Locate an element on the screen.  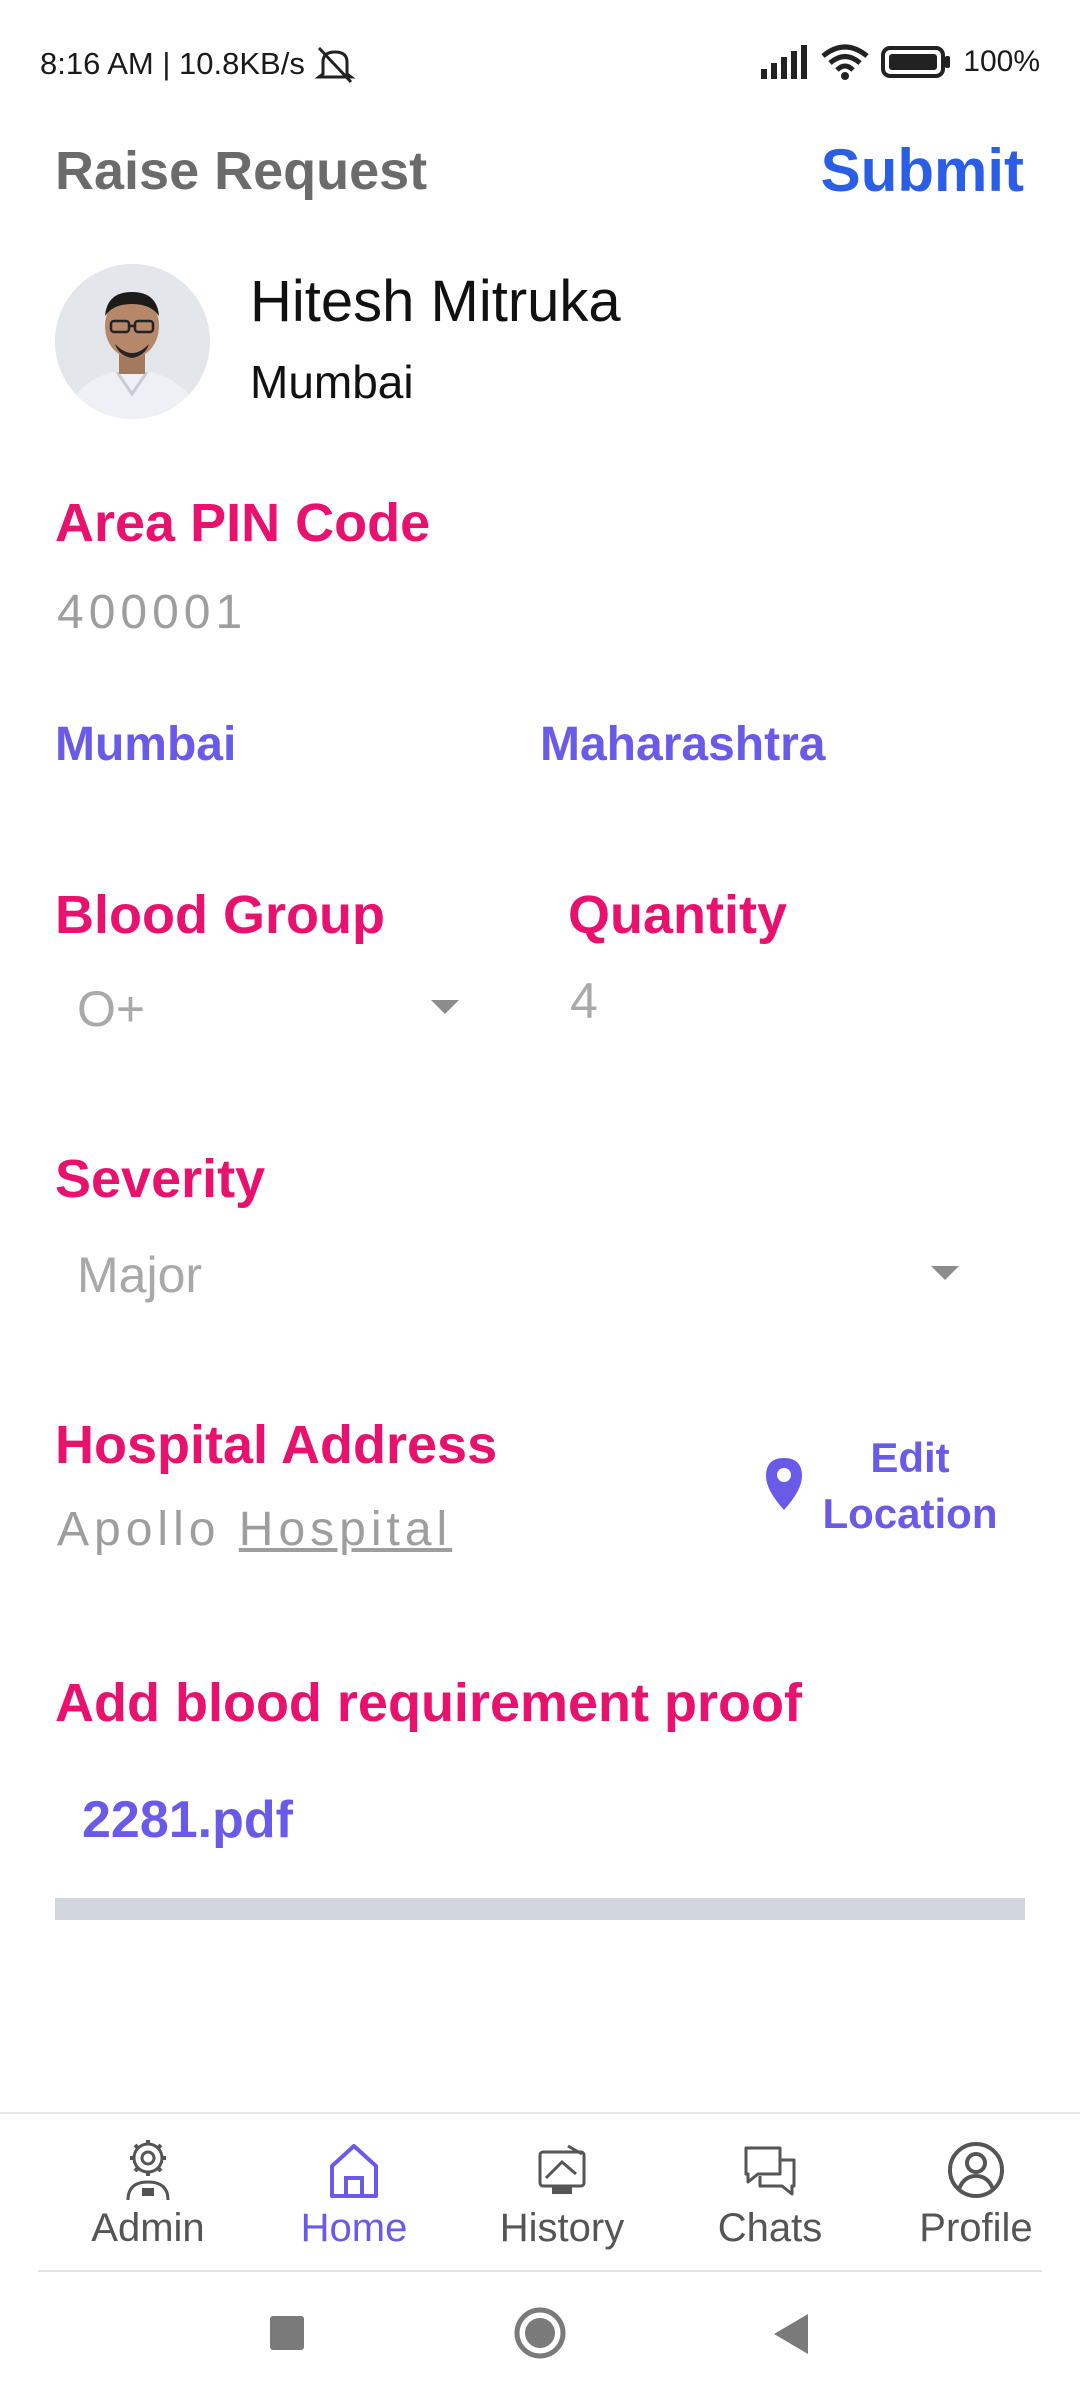
history-icon is located at coordinates (562, 2169).